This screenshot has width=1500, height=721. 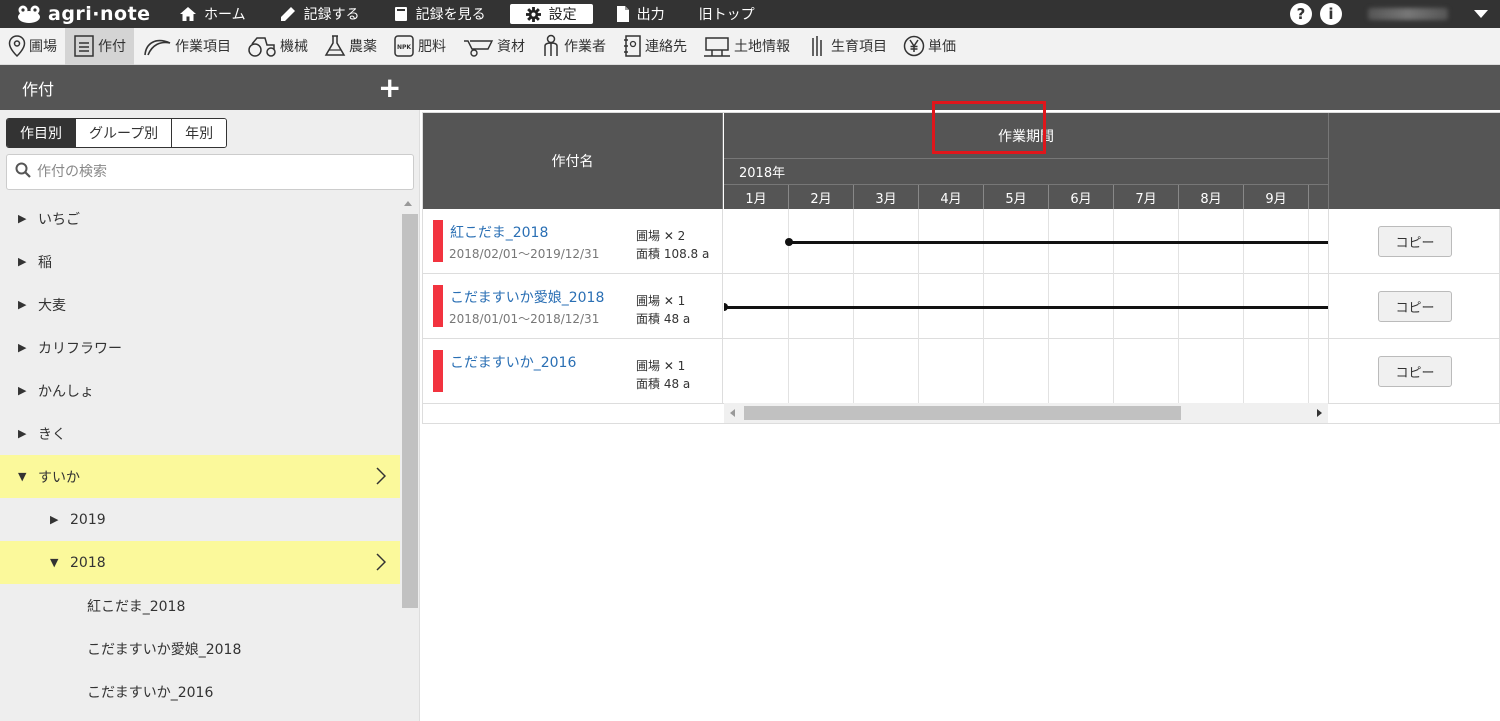 I want to click on month-header-cell: 2月, so click(x=821, y=197).